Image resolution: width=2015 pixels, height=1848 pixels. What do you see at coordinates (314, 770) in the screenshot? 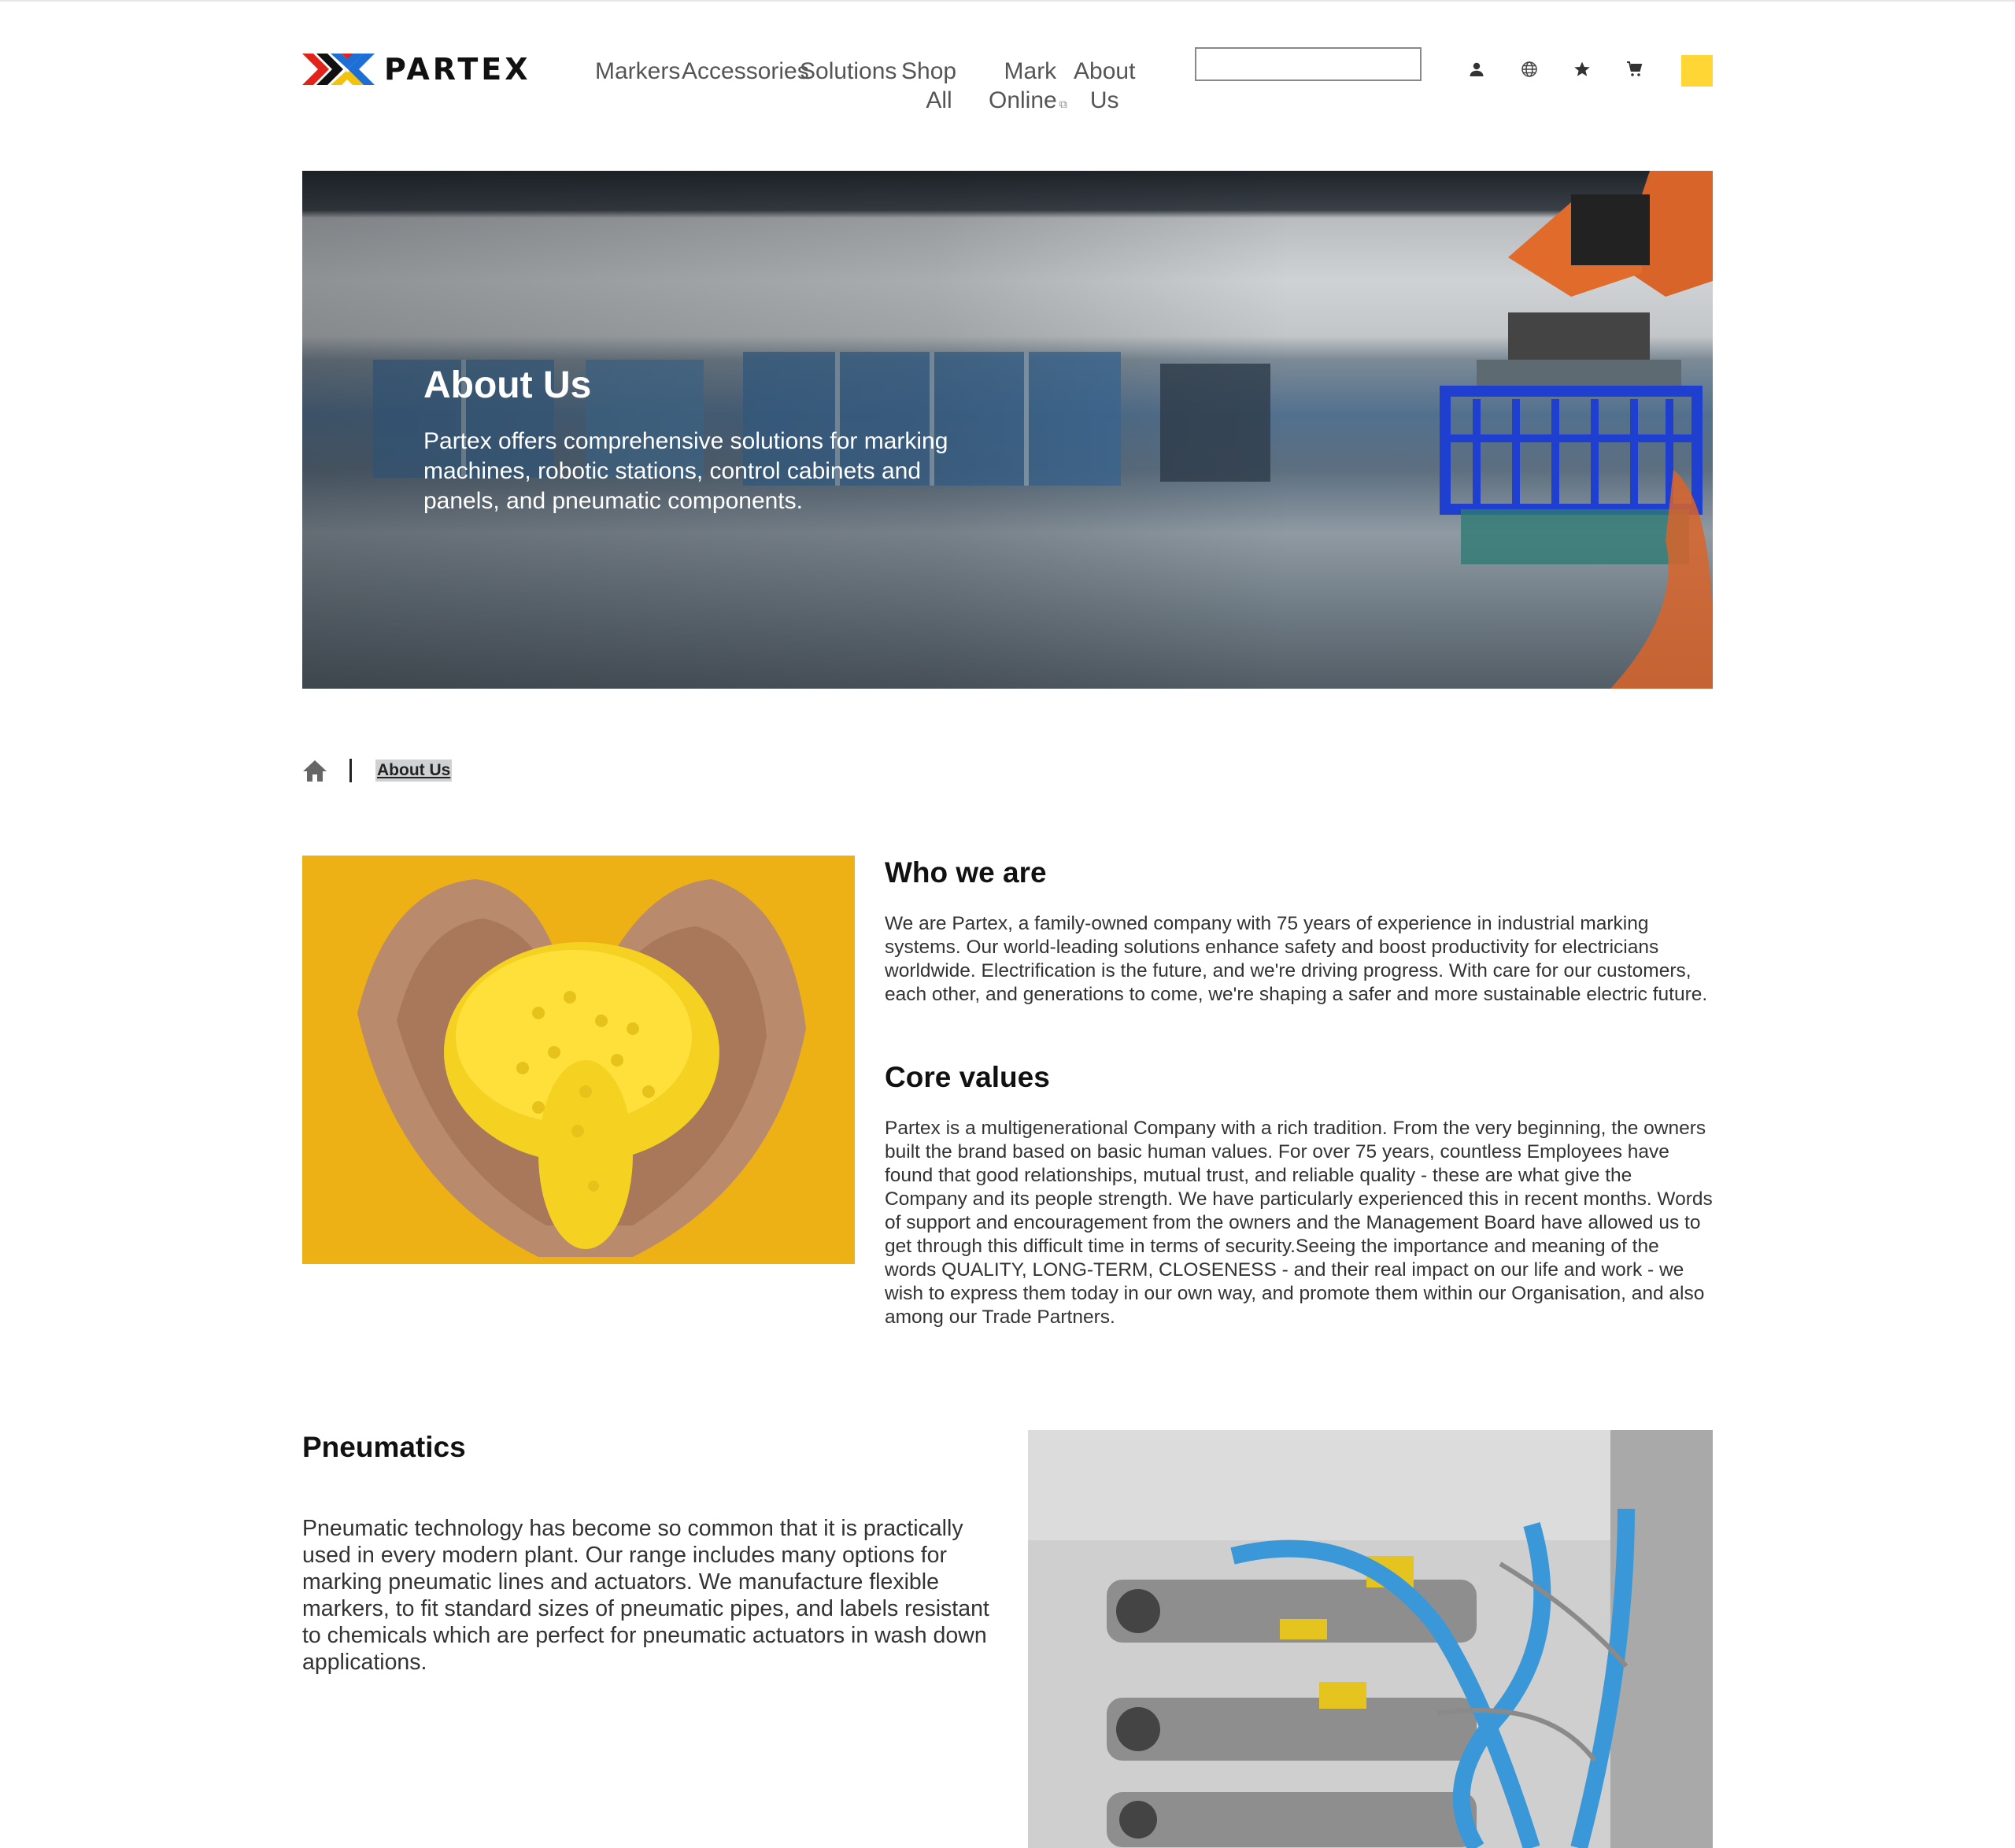
I see `home-icon` at bounding box center [314, 770].